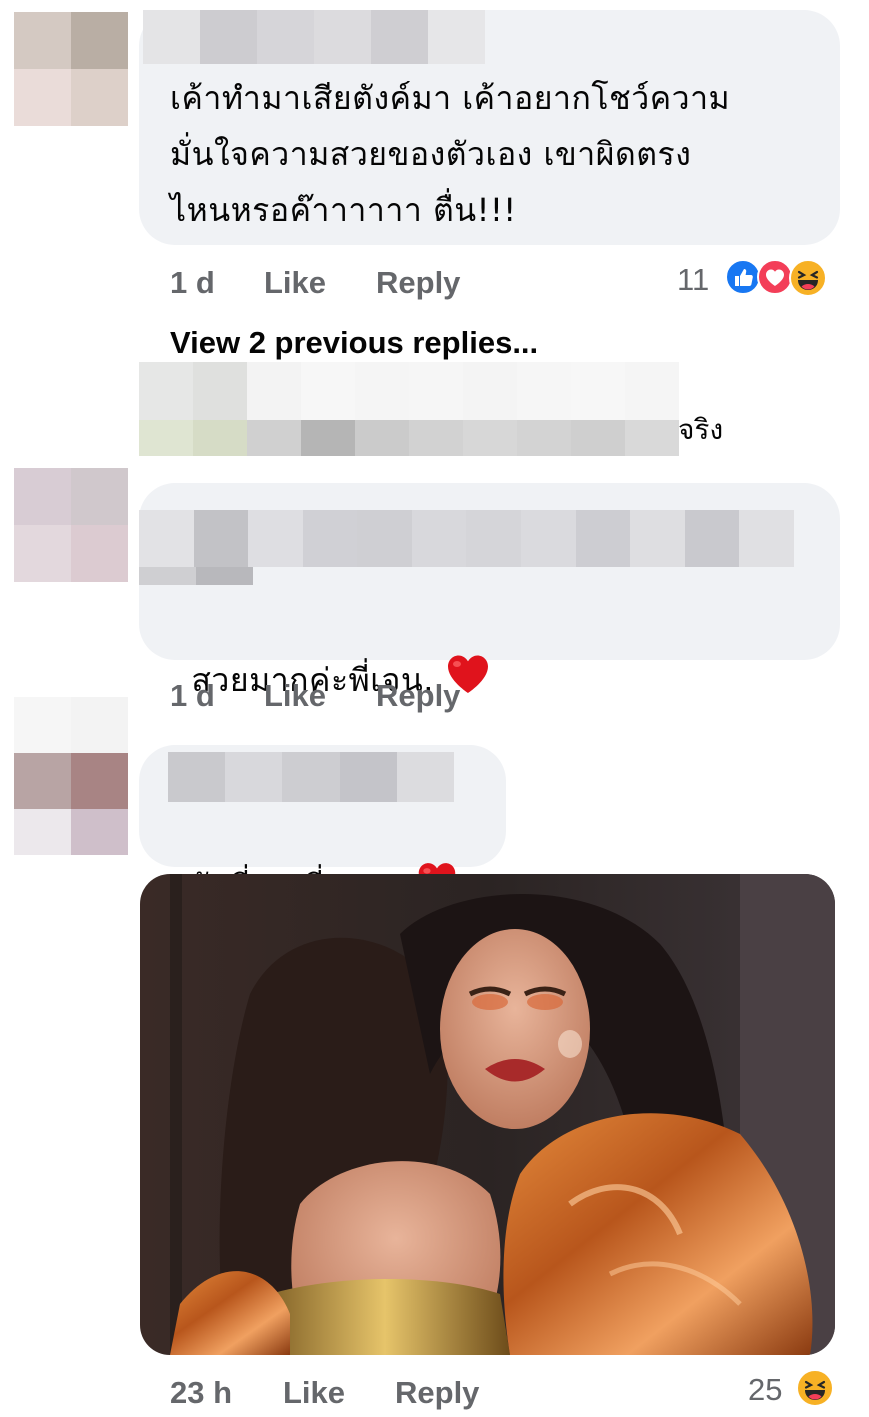  Describe the element at coordinates (693, 280) in the screenshot. I see `reaction-count: 11` at that location.